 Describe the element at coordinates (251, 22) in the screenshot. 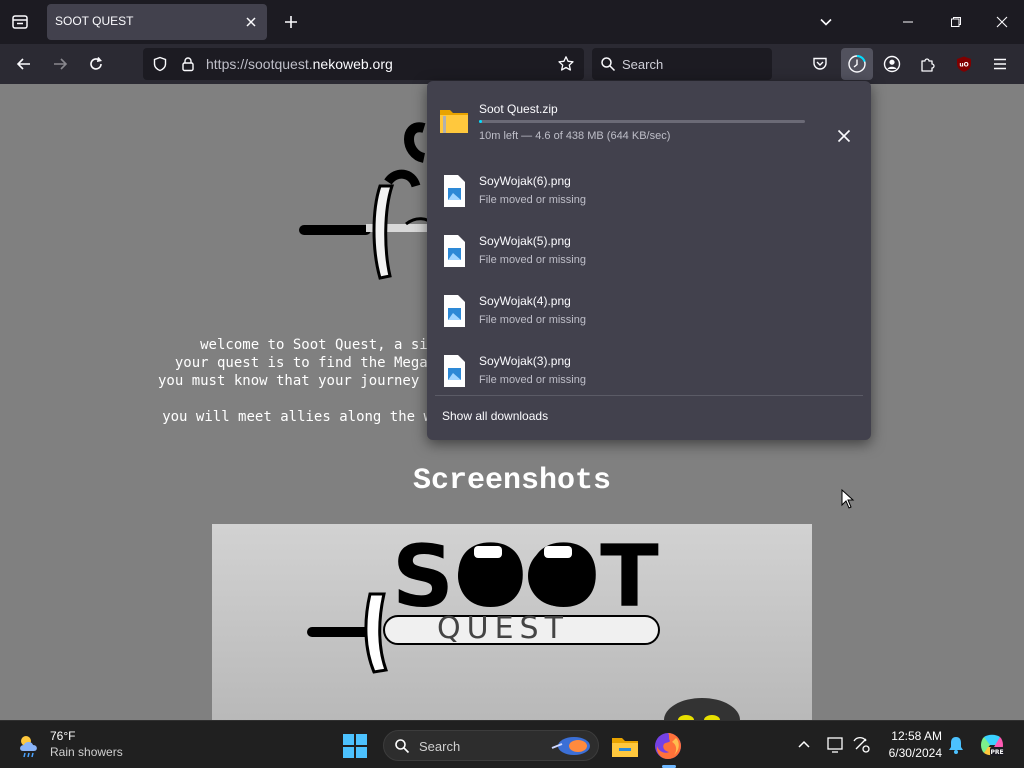

I see `close-tab-icon` at that location.